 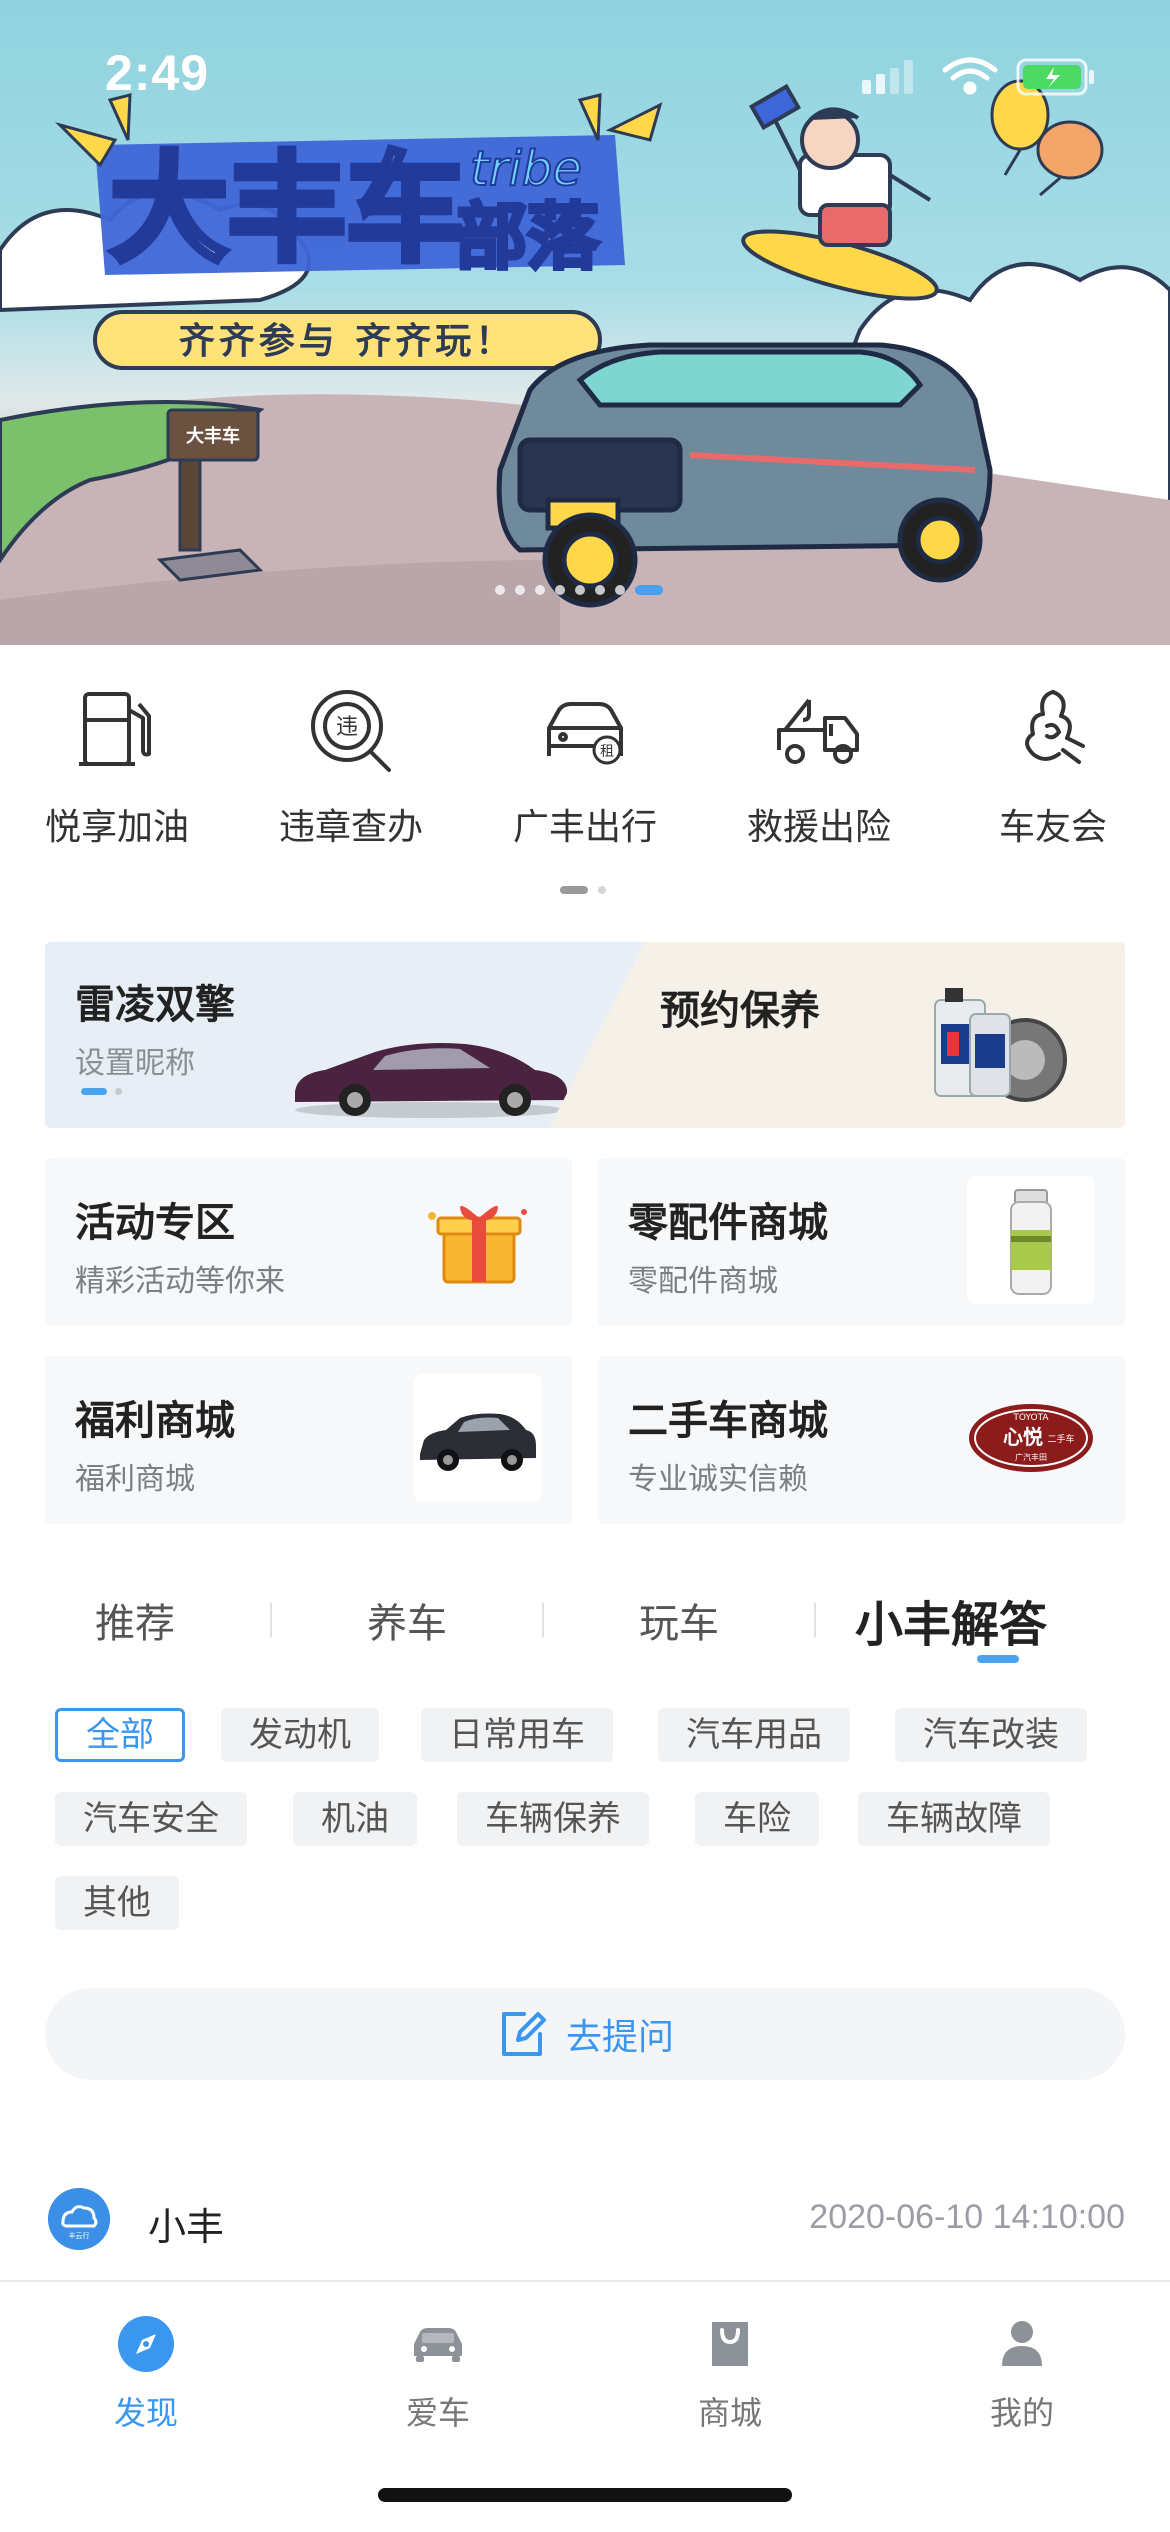 I want to click on active-tab-indicator, so click(x=998, y=1659).